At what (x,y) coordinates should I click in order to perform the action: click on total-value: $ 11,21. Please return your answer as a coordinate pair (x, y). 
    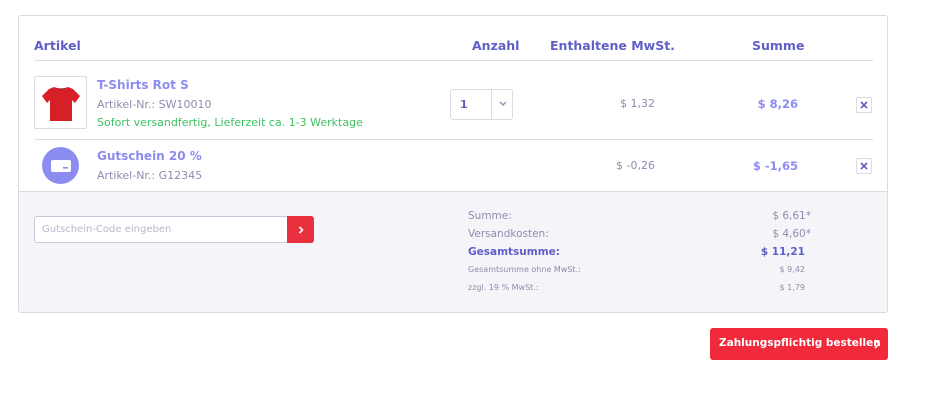
    Looking at the image, I should click on (782, 252).